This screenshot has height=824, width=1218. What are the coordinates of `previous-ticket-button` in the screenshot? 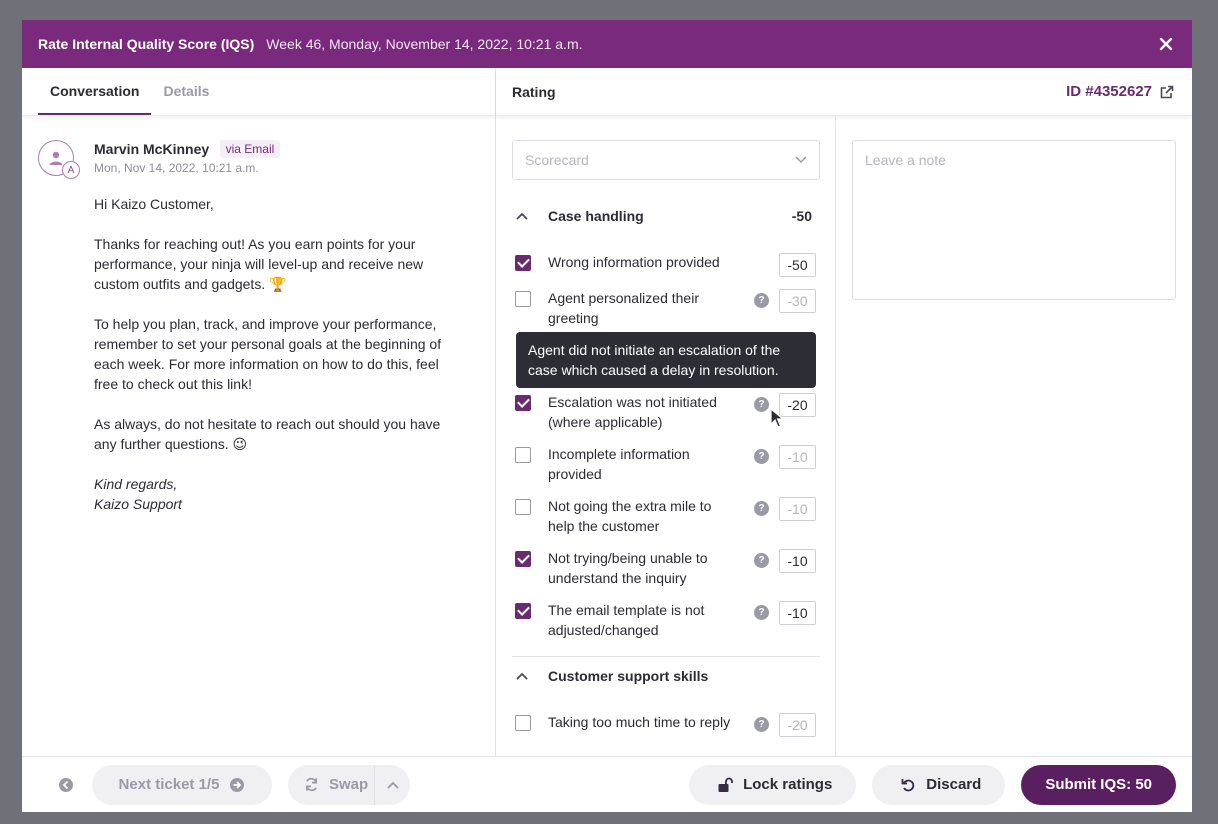 It's located at (66, 785).